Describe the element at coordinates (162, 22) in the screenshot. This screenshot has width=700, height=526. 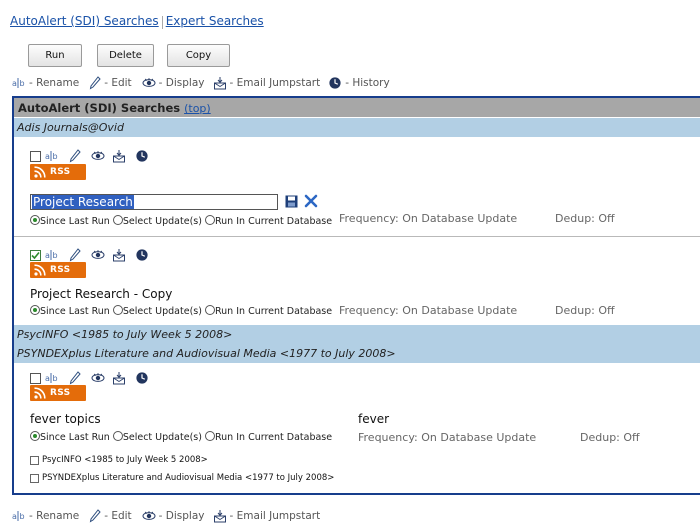
I see `nav-separator` at that location.